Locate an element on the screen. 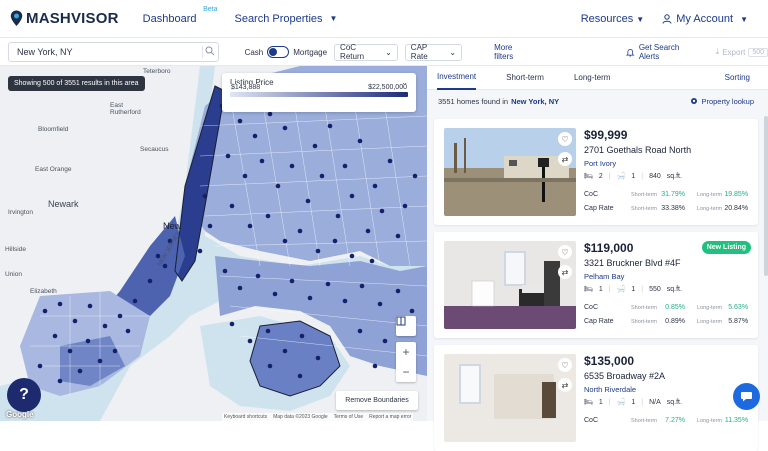  listing-neighborhood: Pelham Bay is located at coordinates (604, 276).